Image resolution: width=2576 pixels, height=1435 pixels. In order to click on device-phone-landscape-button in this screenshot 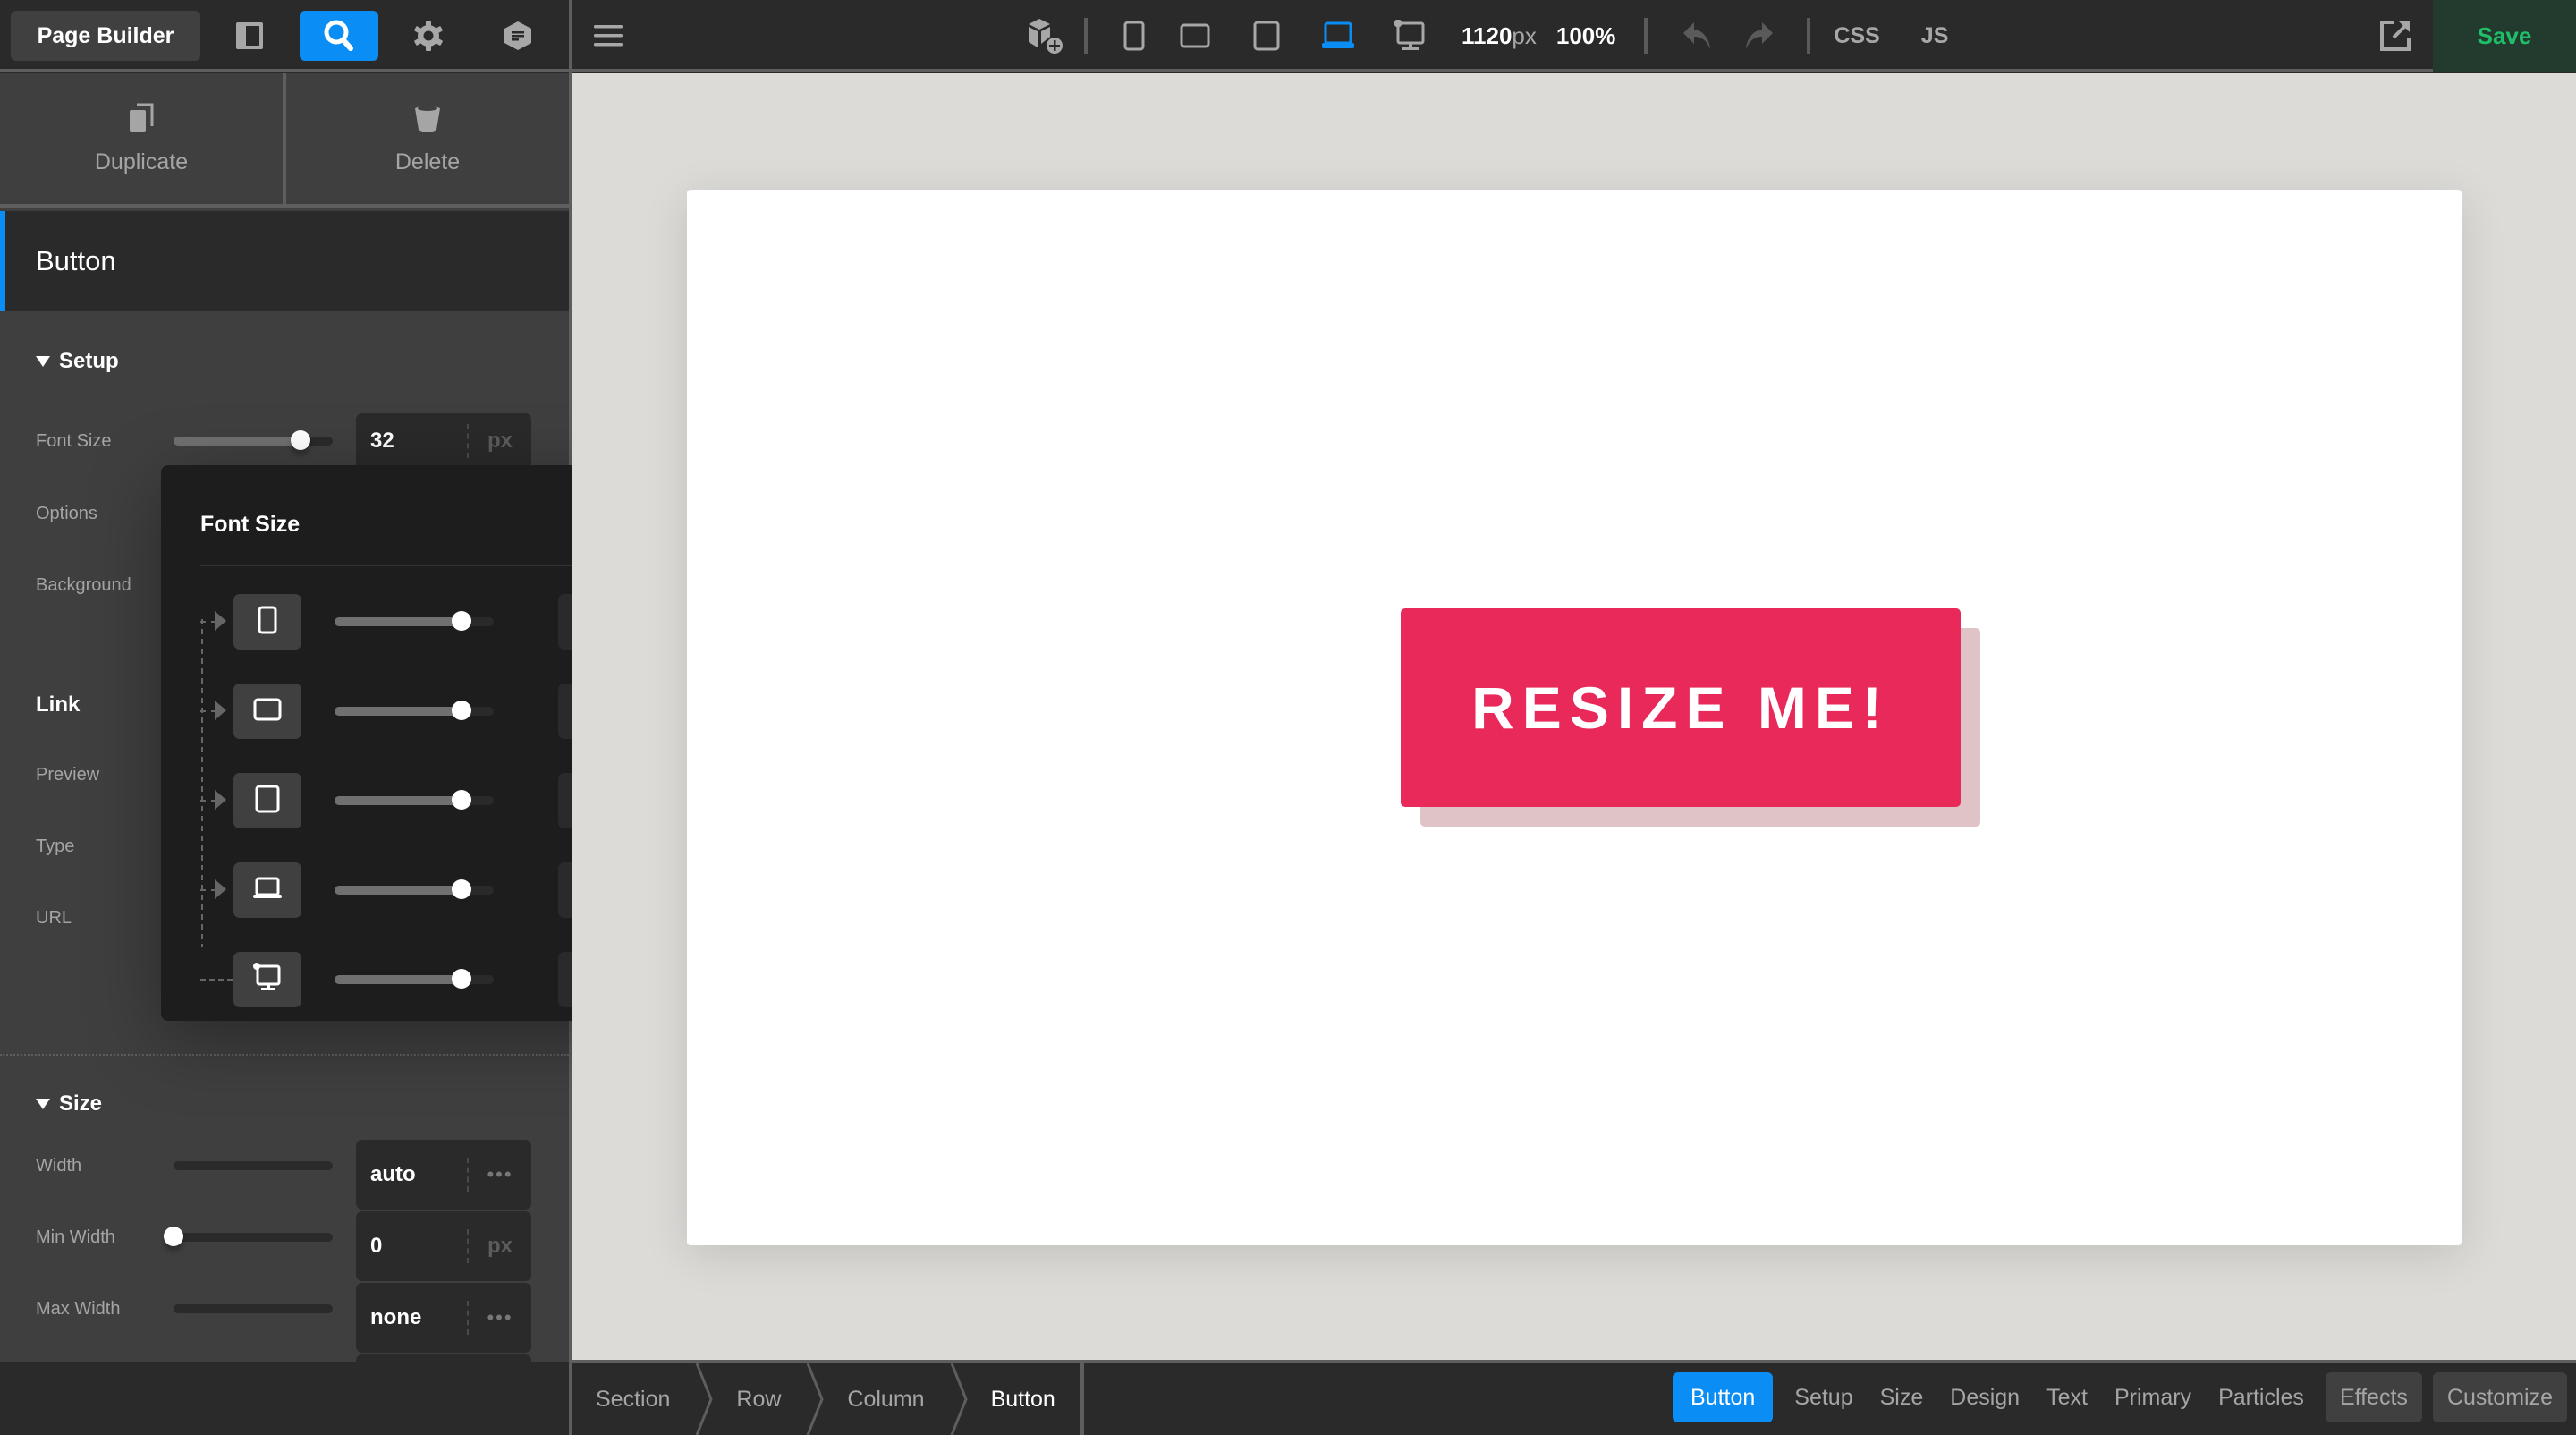, I will do `click(1195, 36)`.